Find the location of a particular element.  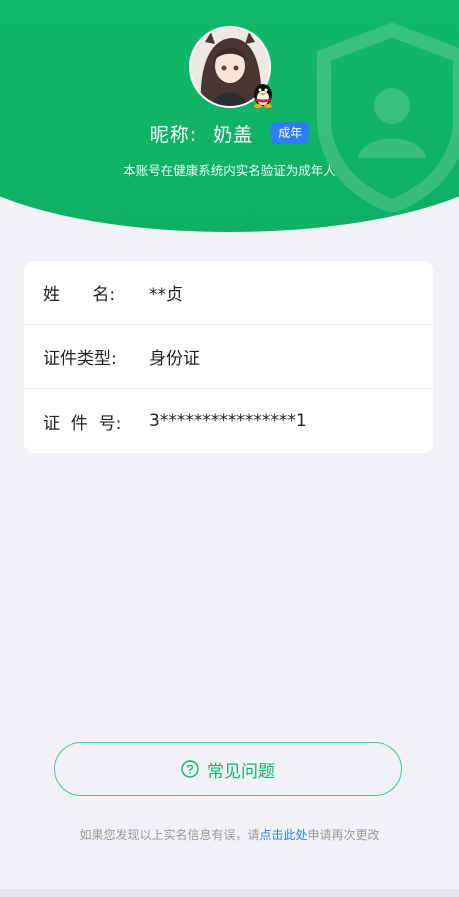

footer-suffix: 申请再次更改 is located at coordinates (343, 835).